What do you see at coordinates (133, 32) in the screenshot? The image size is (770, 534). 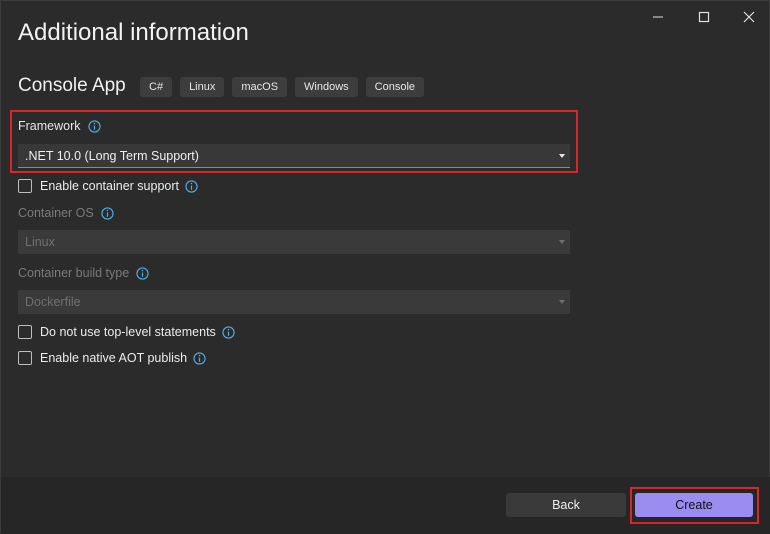 I see `page-title: Additional information` at bounding box center [133, 32].